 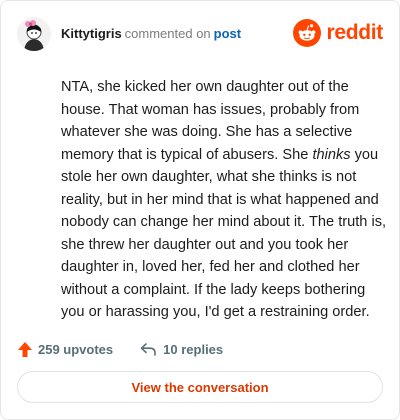 What do you see at coordinates (307, 33) in the screenshot?
I see `reddit-snoo-icon` at bounding box center [307, 33].